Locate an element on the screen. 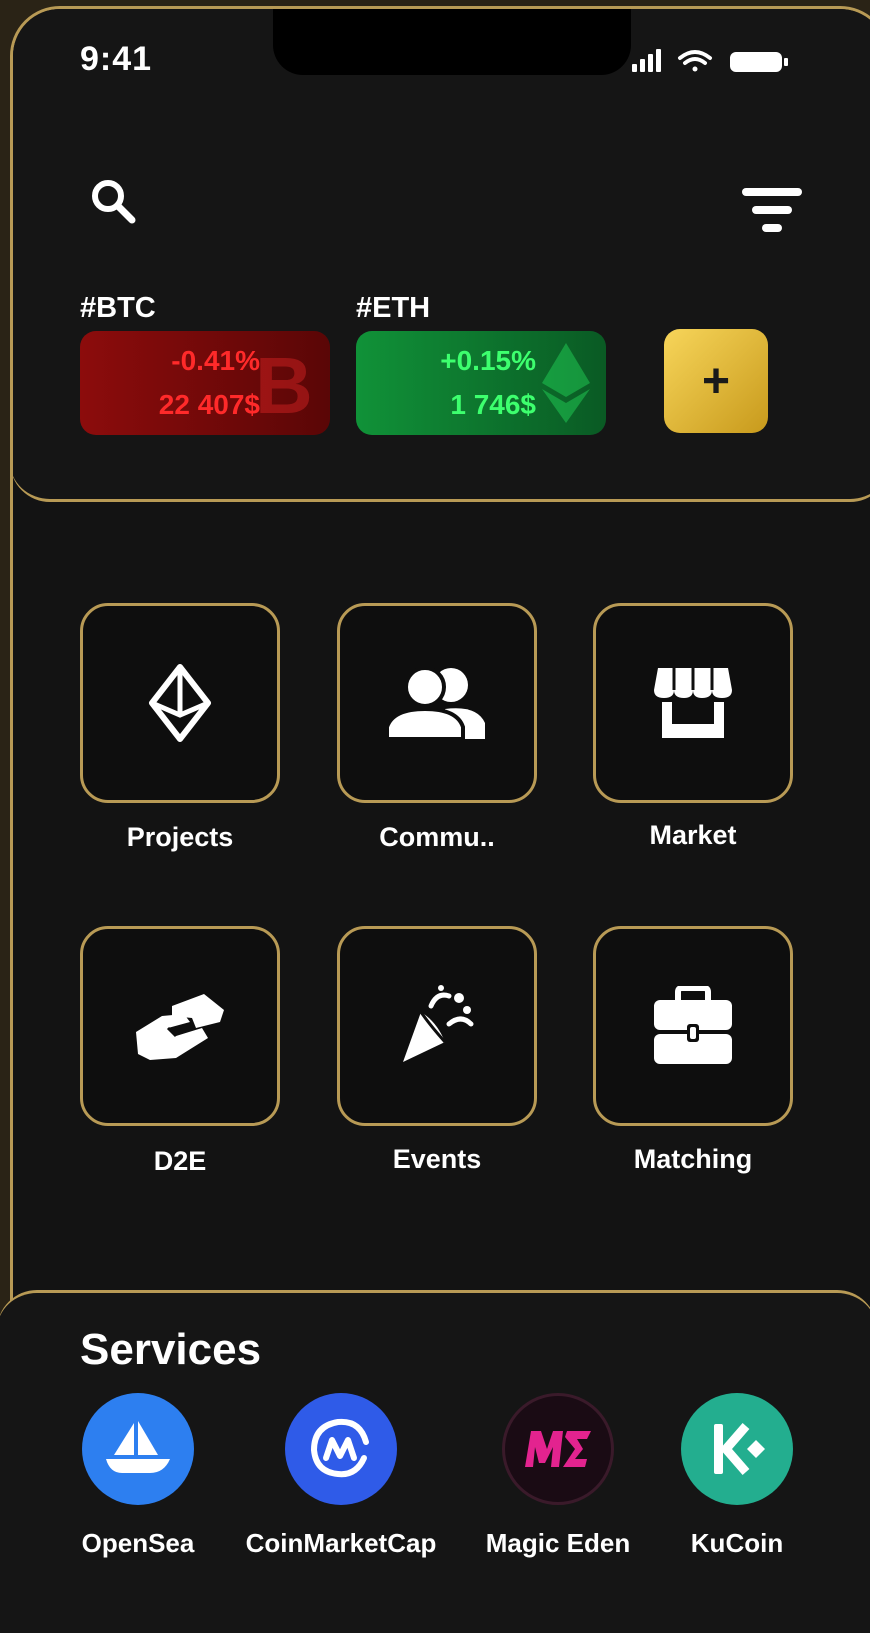 Image resolution: width=870 pixels, height=1633 pixels. search-icon is located at coordinates (114, 202).